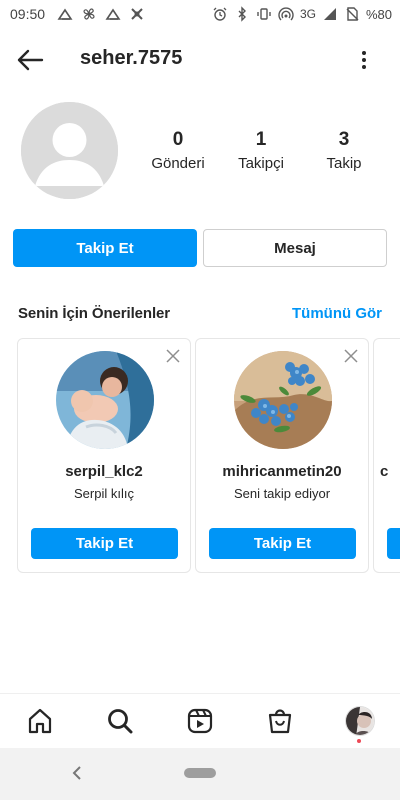 This screenshot has width=400, height=800. Describe the element at coordinates (178, 151) in the screenshot. I see `posts-stat: 0 Gönderi` at that location.